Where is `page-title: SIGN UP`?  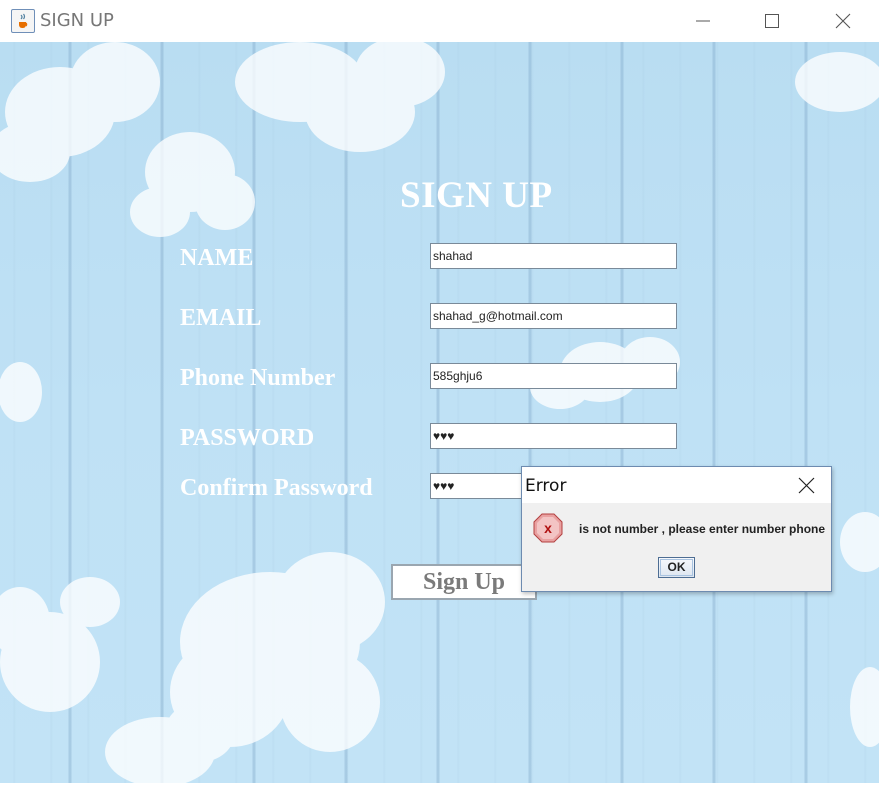
page-title: SIGN UP is located at coordinates (476, 195).